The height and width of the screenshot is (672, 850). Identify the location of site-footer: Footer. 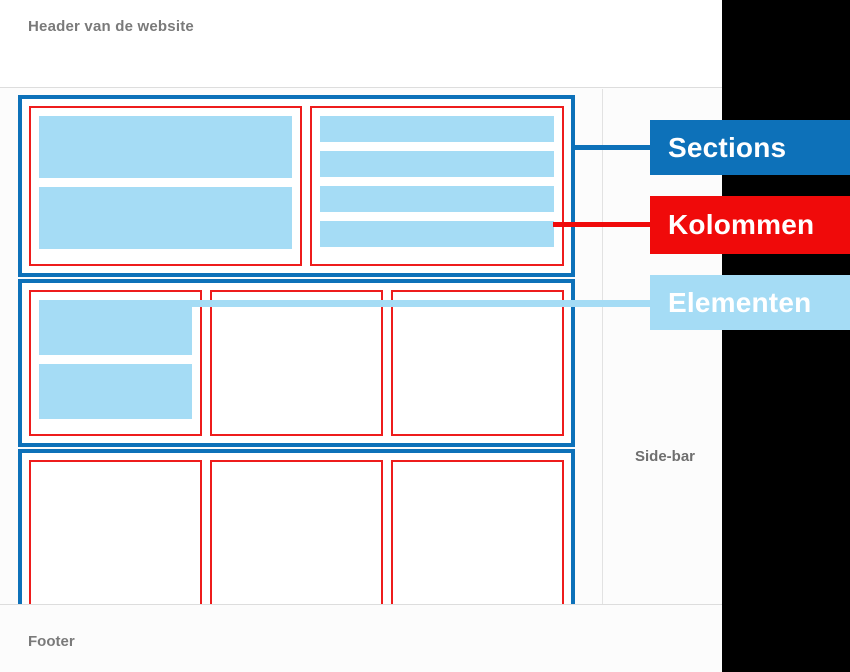
(361, 638).